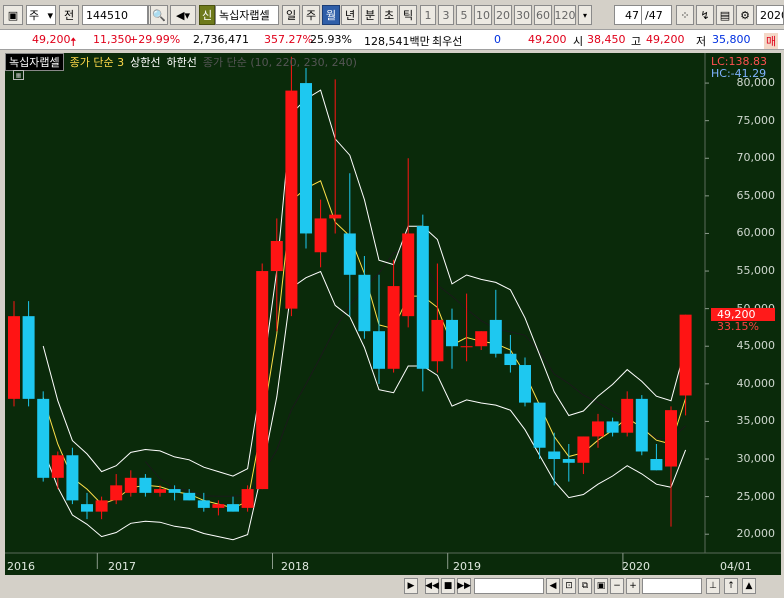 The image size is (784, 598). Describe the element at coordinates (725, 15) in the screenshot. I see `save-icon: ▤` at that location.